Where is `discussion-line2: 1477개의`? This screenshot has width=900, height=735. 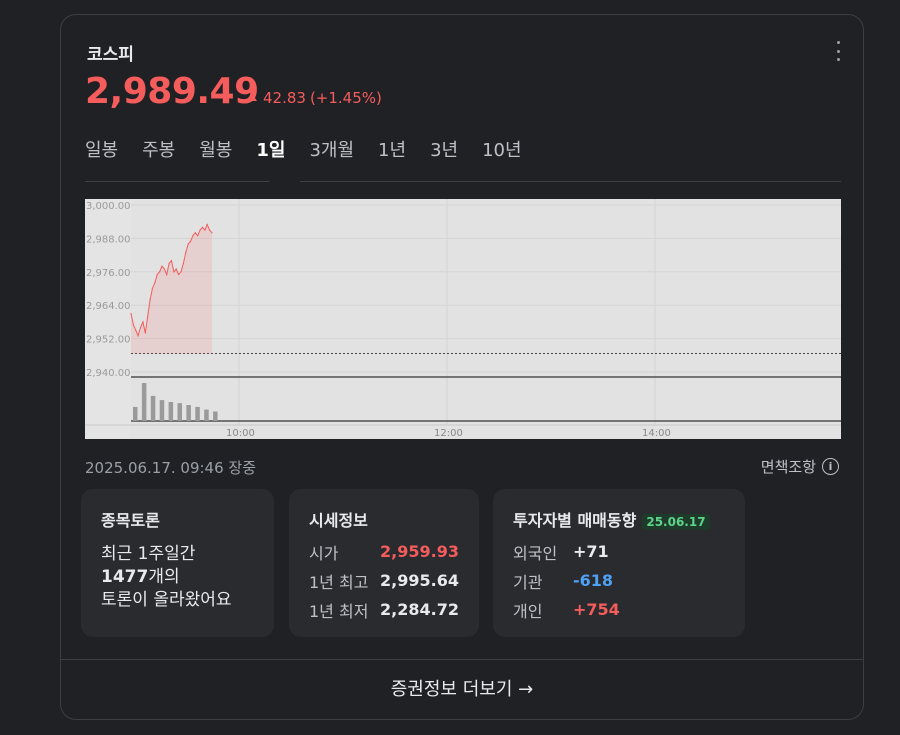 discussion-line2: 1477개의 is located at coordinates (177, 577).